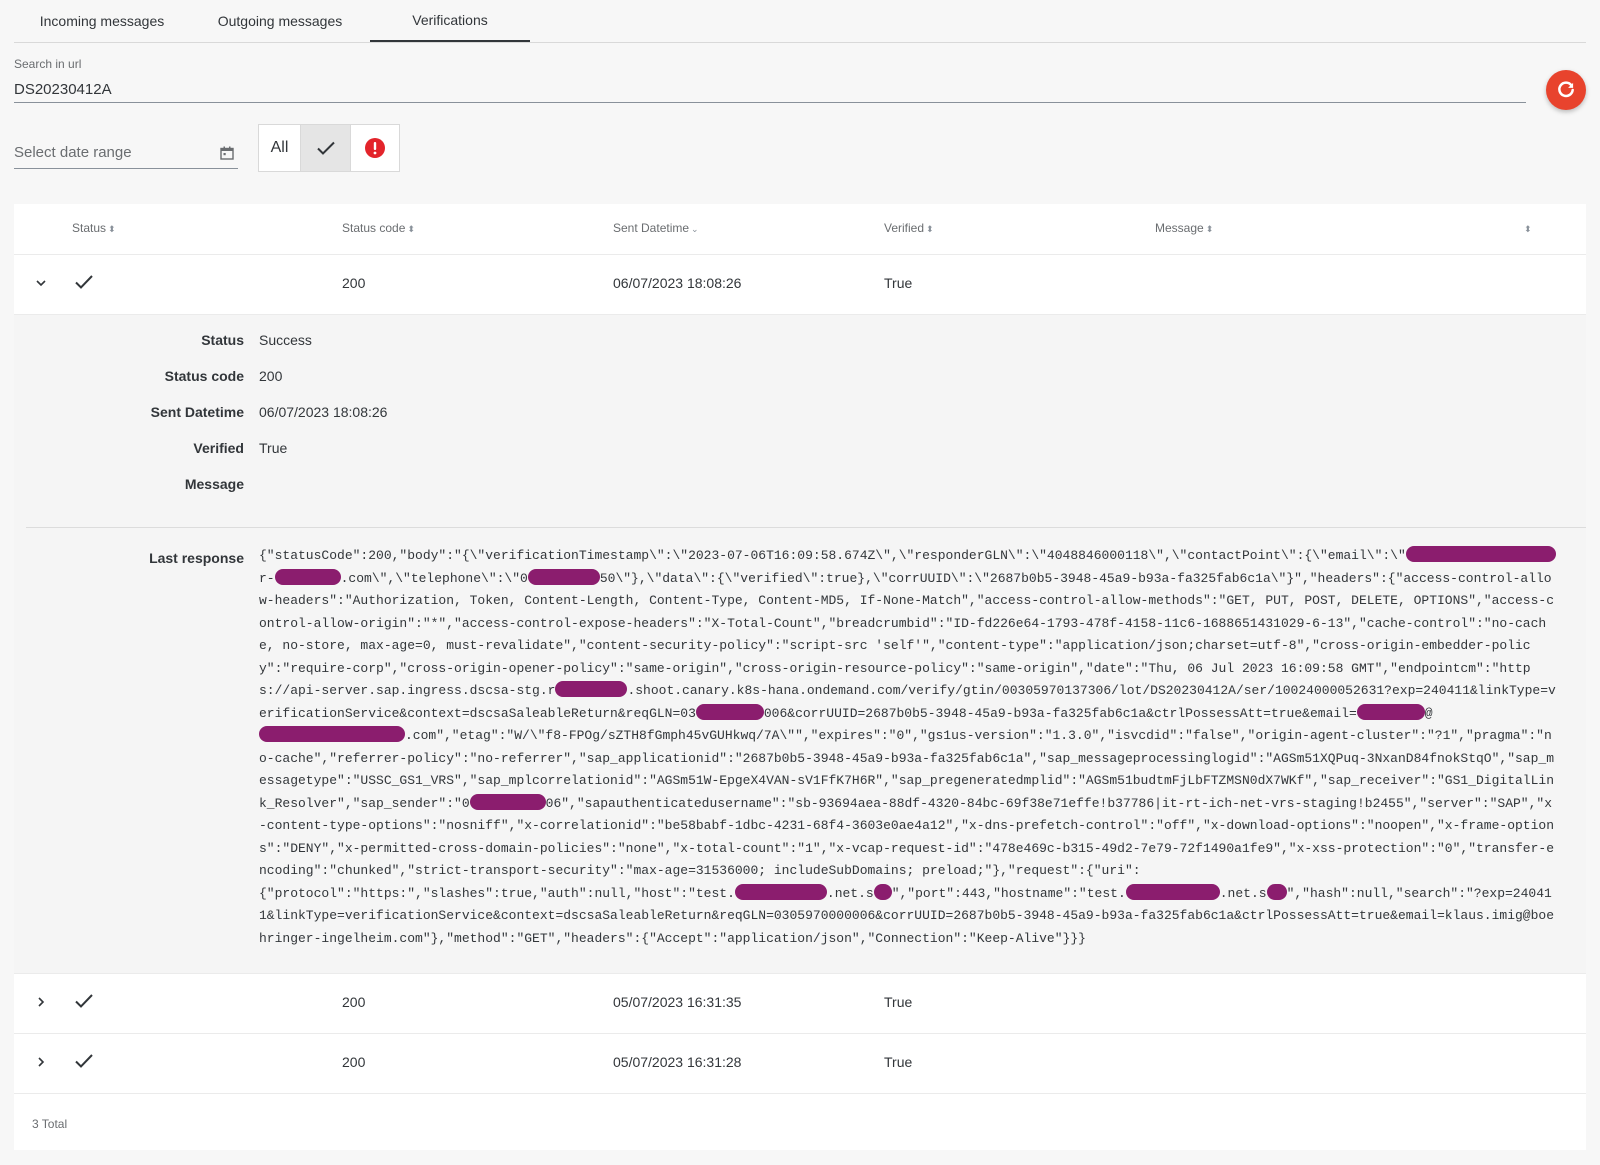 This screenshot has width=1600, height=1165. Describe the element at coordinates (770, 89) in the screenshot. I see `search-input` at that location.